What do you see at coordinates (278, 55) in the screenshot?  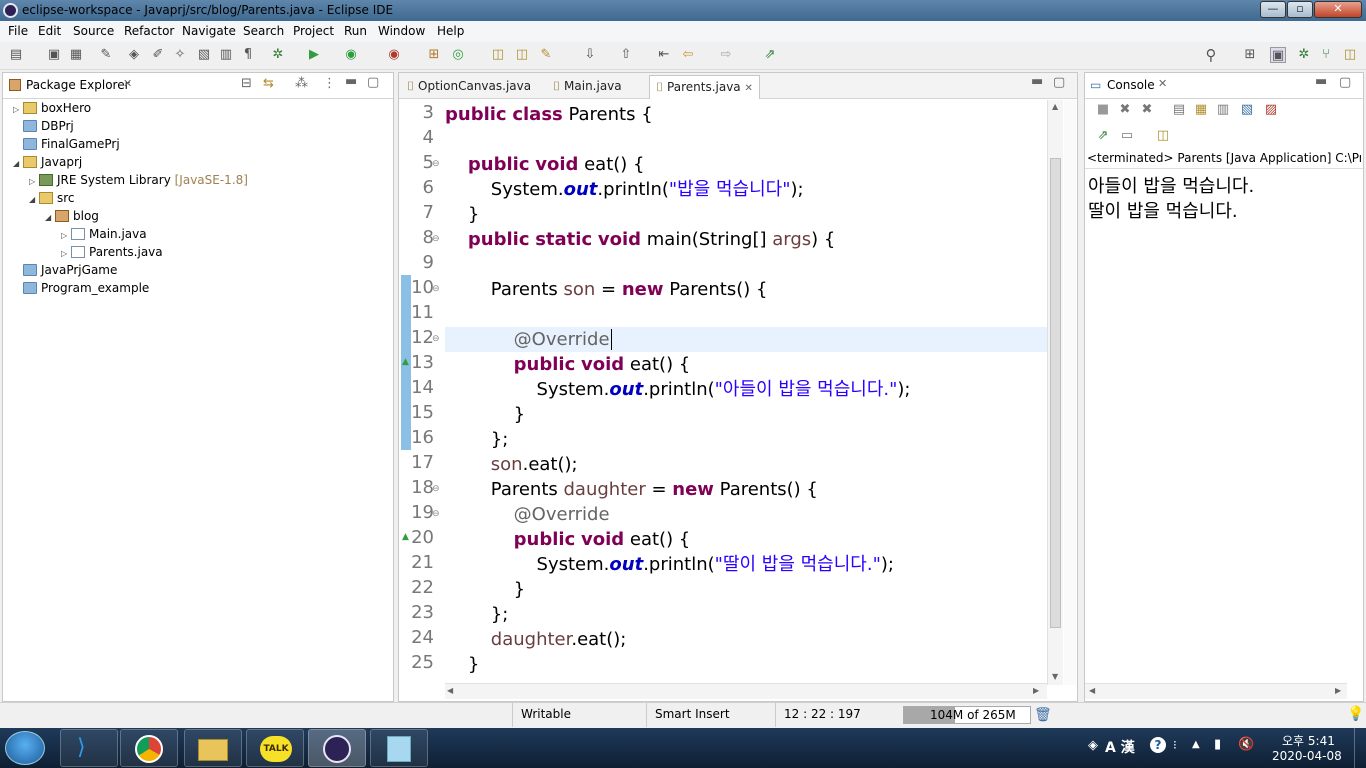 I see `debug-icon: ✲` at bounding box center [278, 55].